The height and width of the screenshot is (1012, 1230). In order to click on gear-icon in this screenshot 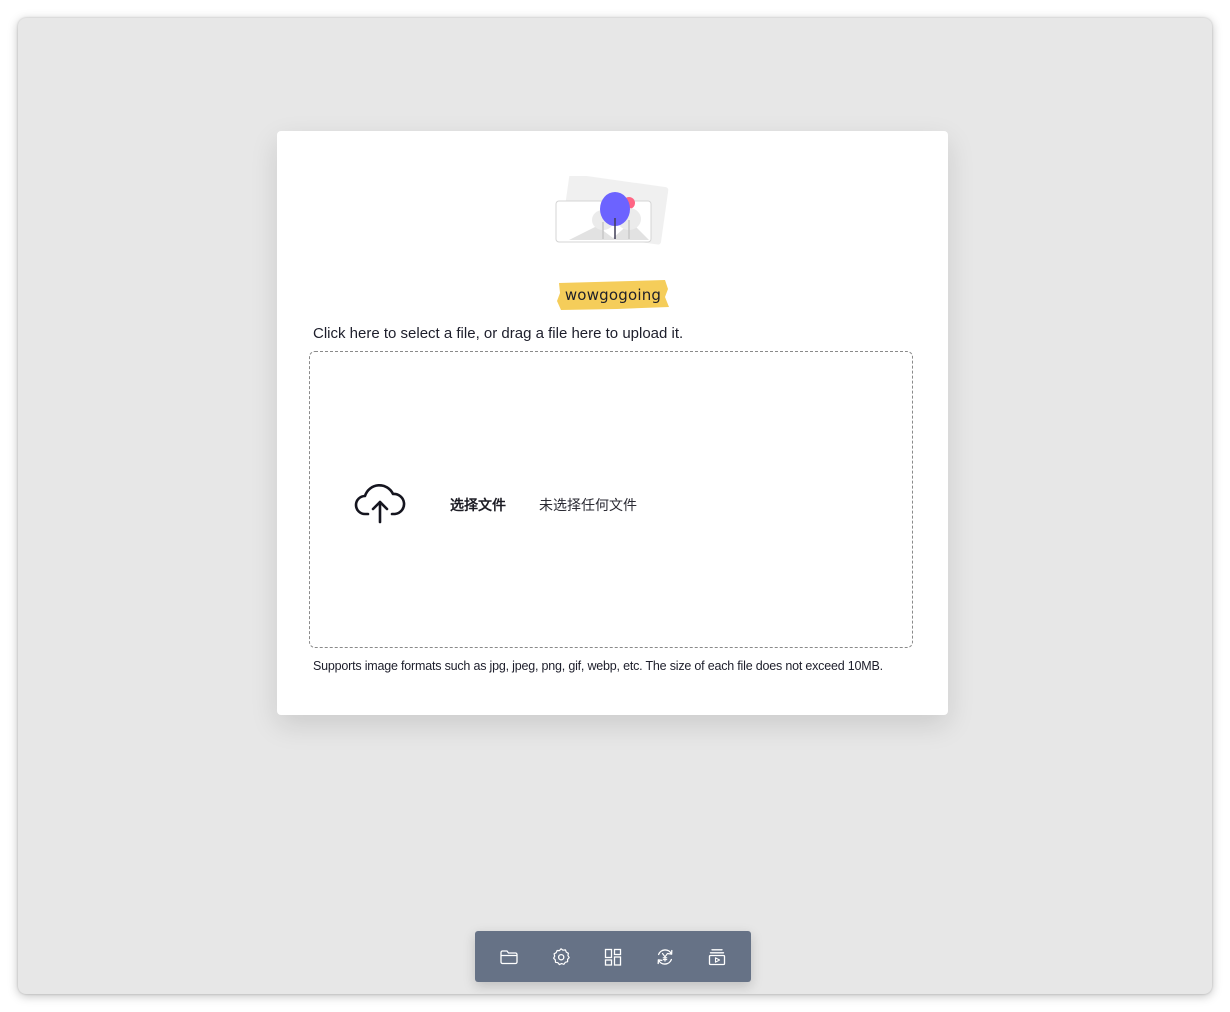, I will do `click(561, 956)`.